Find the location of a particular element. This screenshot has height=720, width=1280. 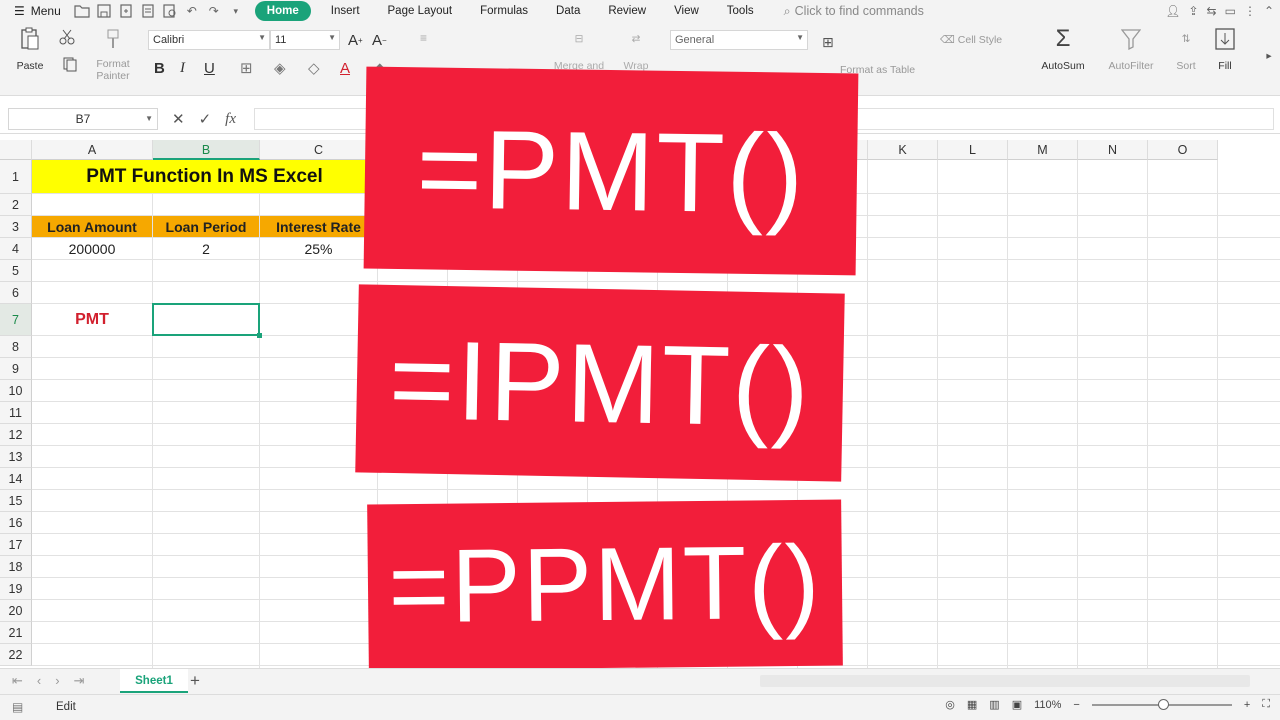

normal-view-icon: ▦ is located at coordinates (972, 704).